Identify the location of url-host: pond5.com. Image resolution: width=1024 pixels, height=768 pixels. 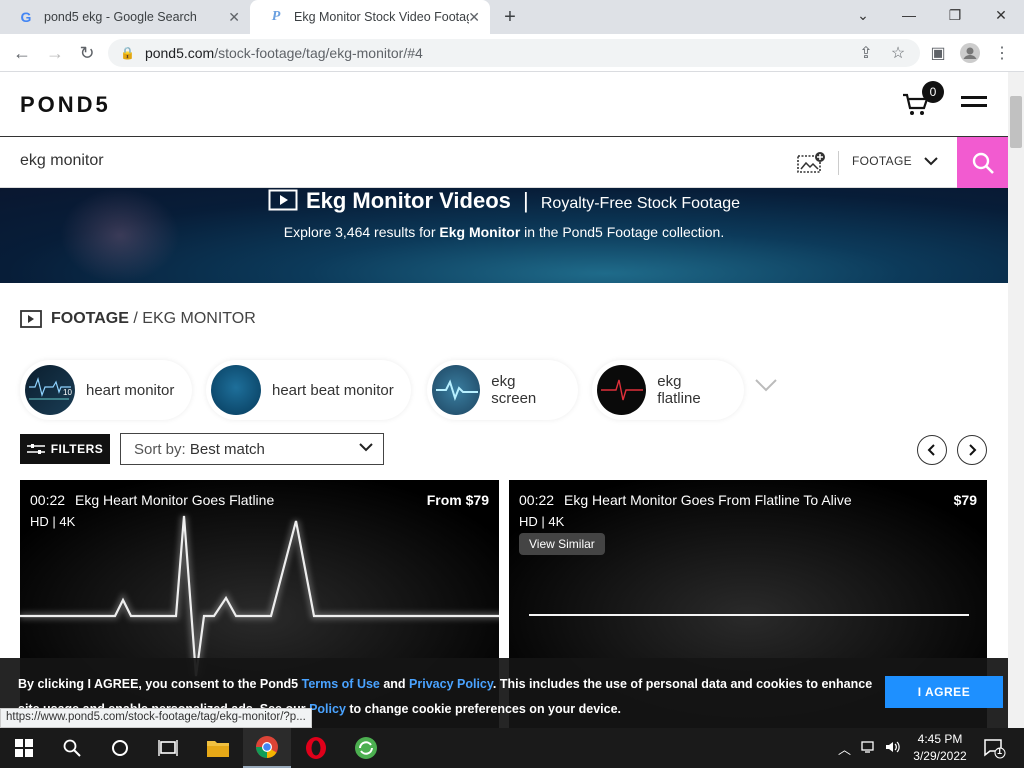
(179, 53).